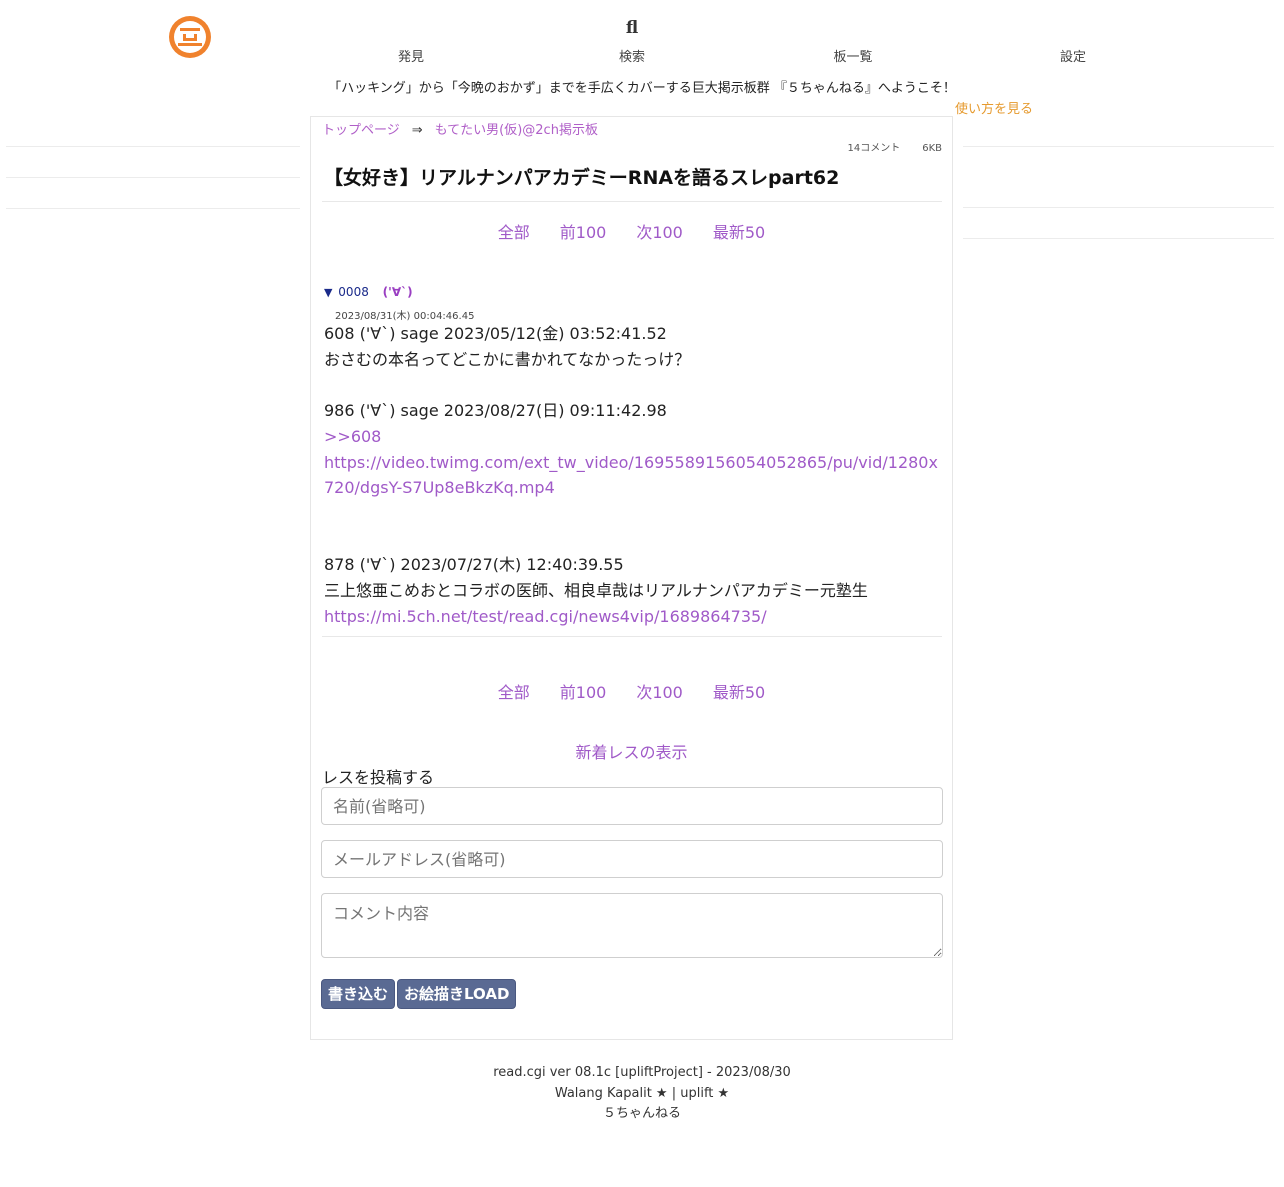 Image resolution: width=1284 pixels, height=1187 pixels. Describe the element at coordinates (361, 130) in the screenshot. I see `breadcrumb-top-link: トップページ` at that location.